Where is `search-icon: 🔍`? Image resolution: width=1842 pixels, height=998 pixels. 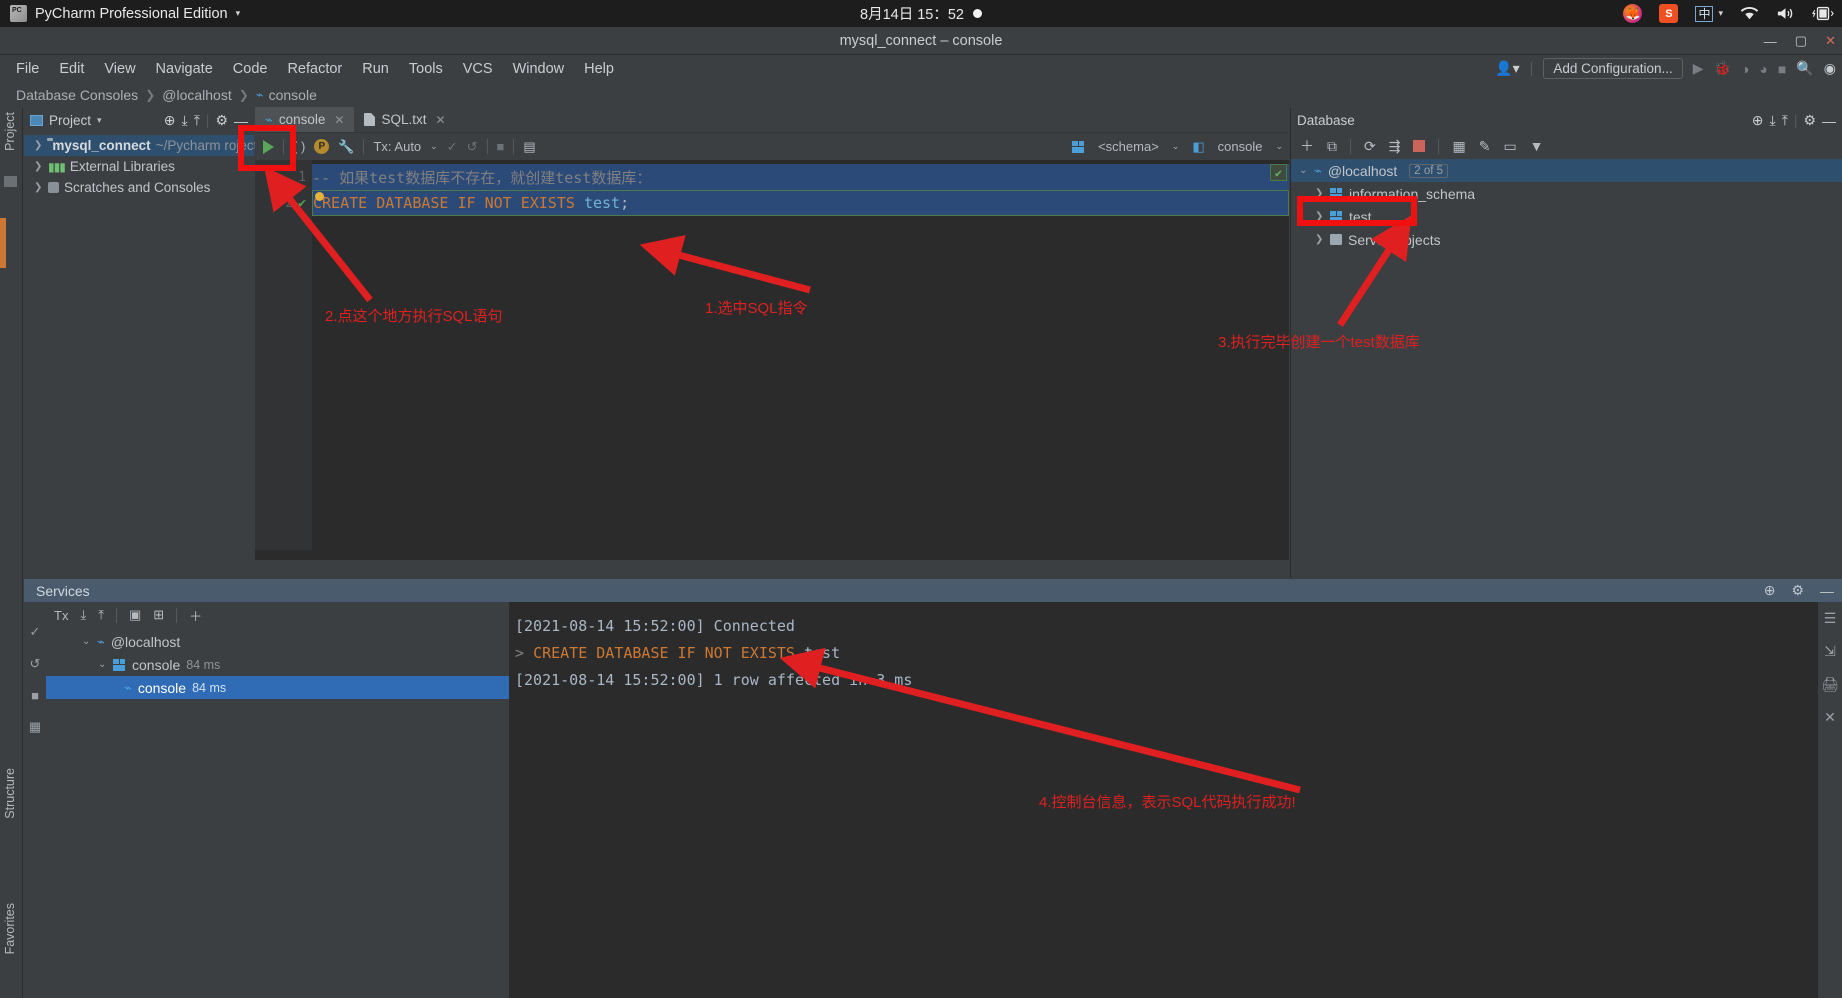 search-icon: 🔍 is located at coordinates (1804, 68).